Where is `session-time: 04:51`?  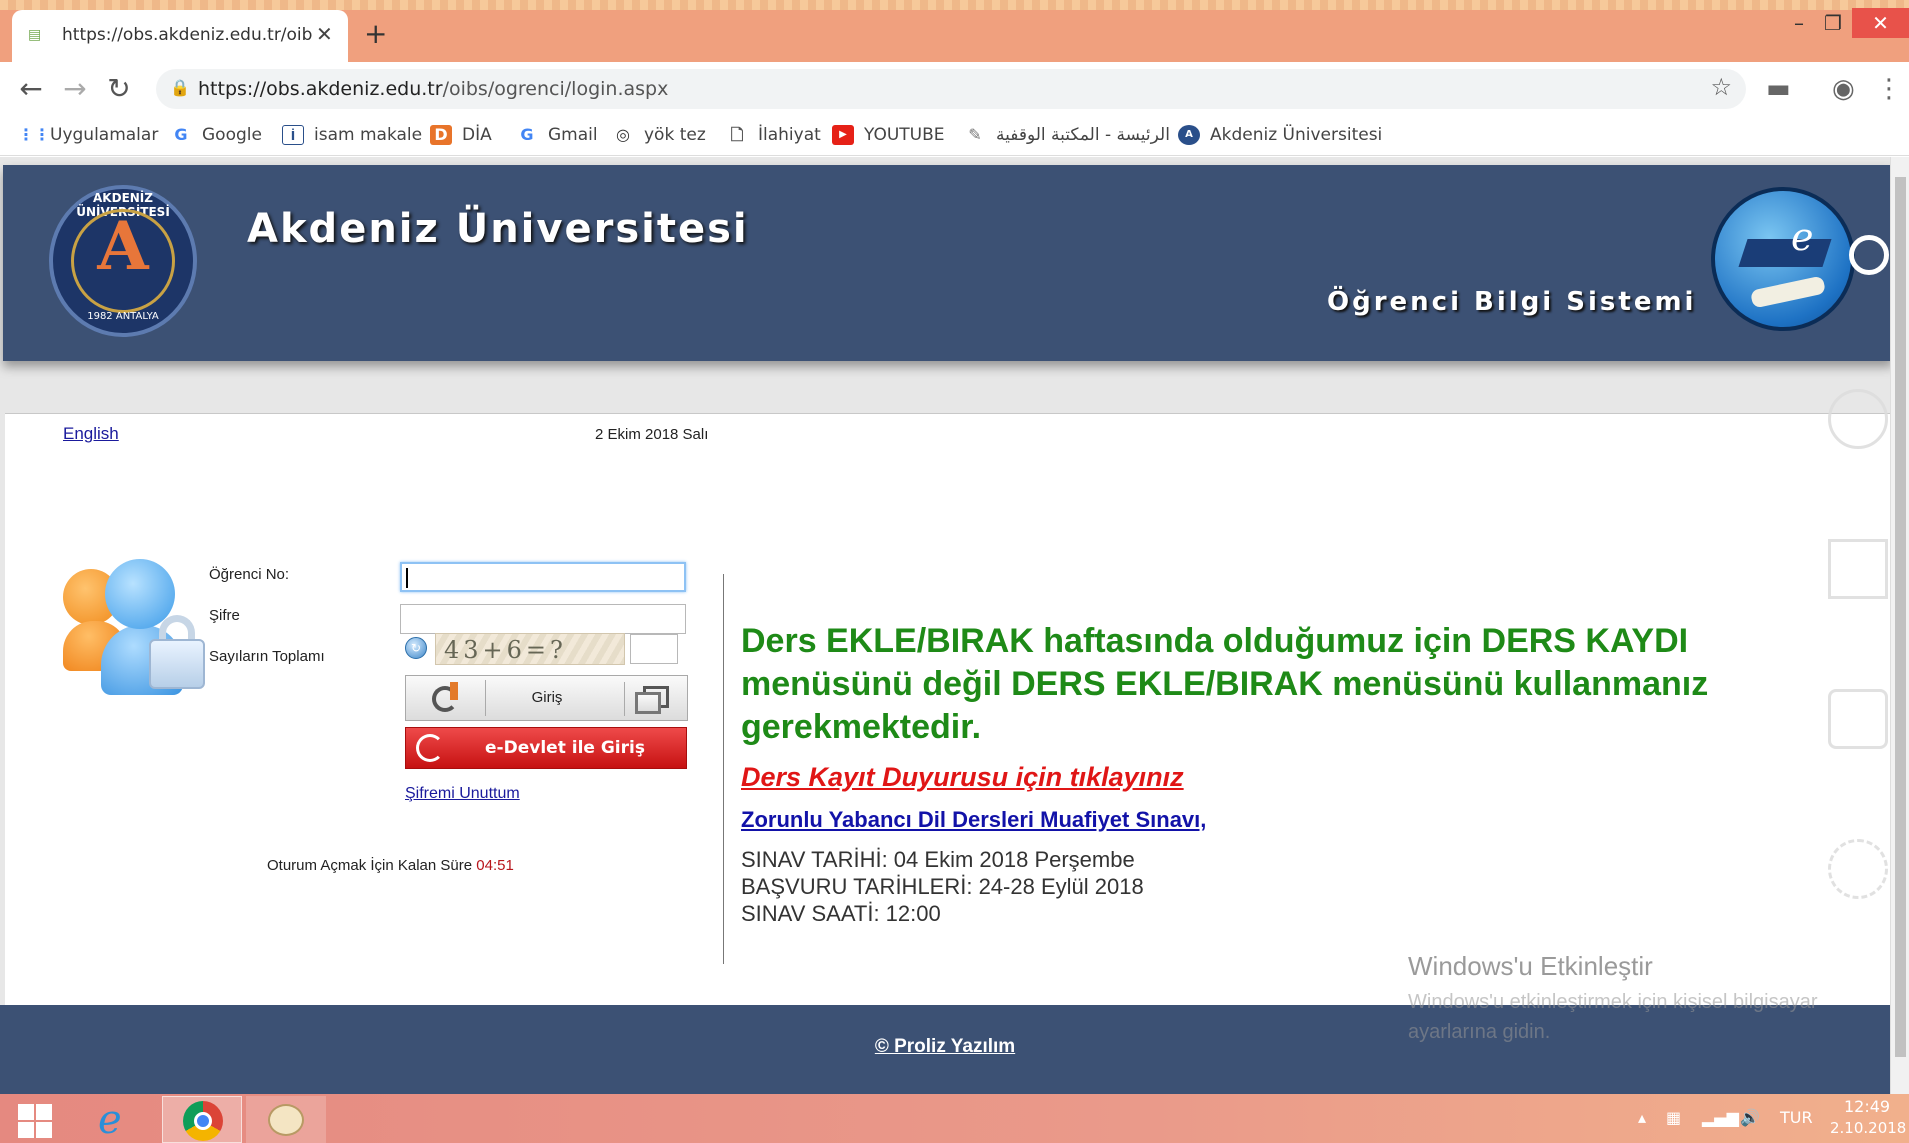 session-time: 04:51 is located at coordinates (495, 865).